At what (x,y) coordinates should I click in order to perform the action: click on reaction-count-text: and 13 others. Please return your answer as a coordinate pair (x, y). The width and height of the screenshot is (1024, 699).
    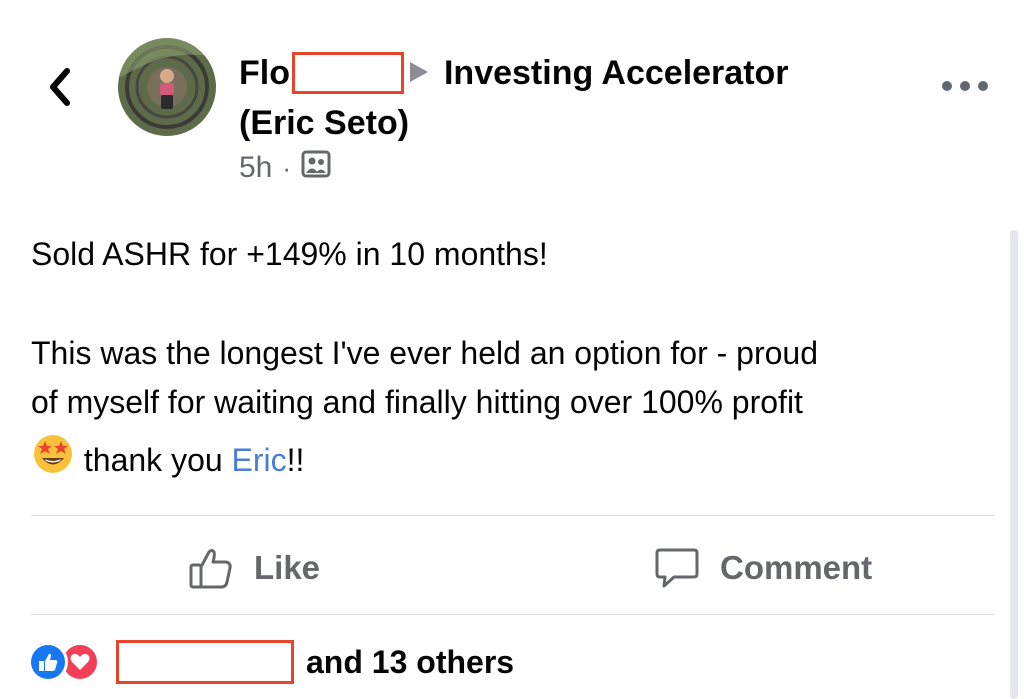
    Looking at the image, I should click on (410, 662).